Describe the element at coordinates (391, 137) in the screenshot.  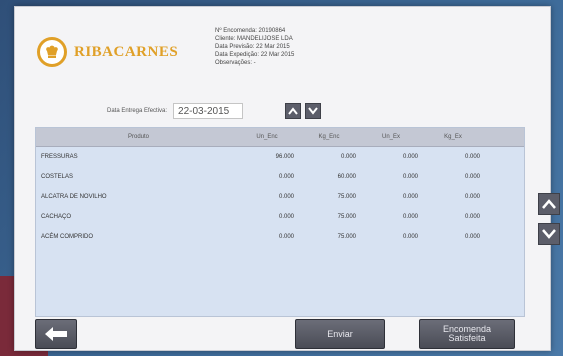
I see `column-header-un-ex: Un_Ex` at that location.